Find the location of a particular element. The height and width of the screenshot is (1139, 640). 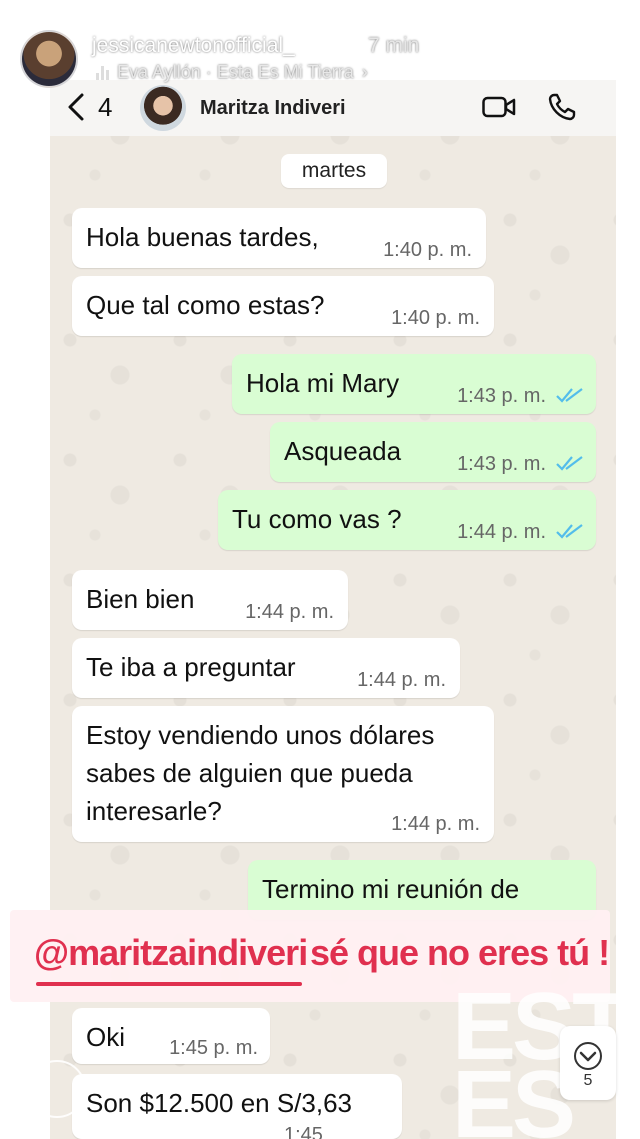

music-attribution: Eva Ayllón · Esta Es Mi Tierra › is located at coordinates (232, 72).